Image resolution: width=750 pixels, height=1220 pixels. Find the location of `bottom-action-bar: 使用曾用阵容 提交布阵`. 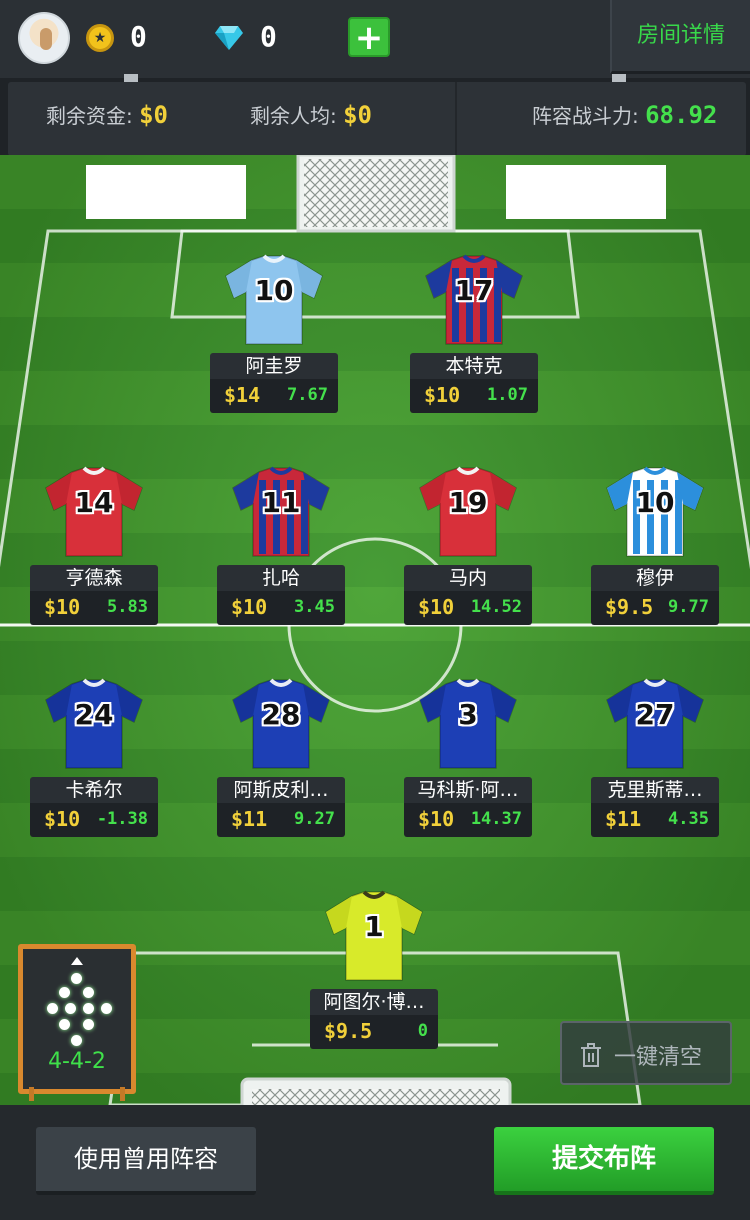

bottom-action-bar: 使用曾用阵容 提交布阵 is located at coordinates (375, 1162).